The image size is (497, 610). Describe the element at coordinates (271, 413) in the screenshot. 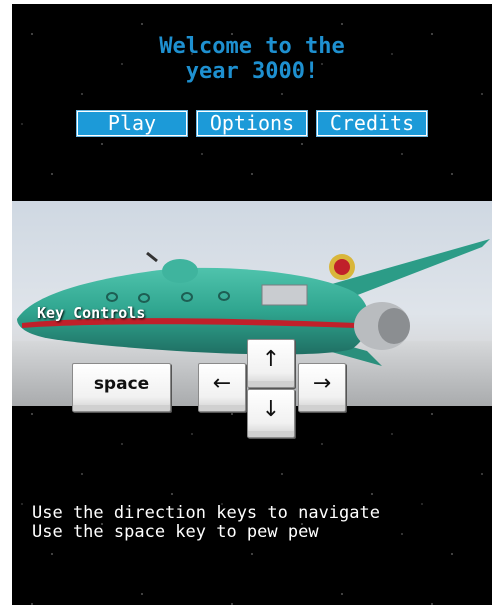

I see `down-arrow-key: ↓` at that location.